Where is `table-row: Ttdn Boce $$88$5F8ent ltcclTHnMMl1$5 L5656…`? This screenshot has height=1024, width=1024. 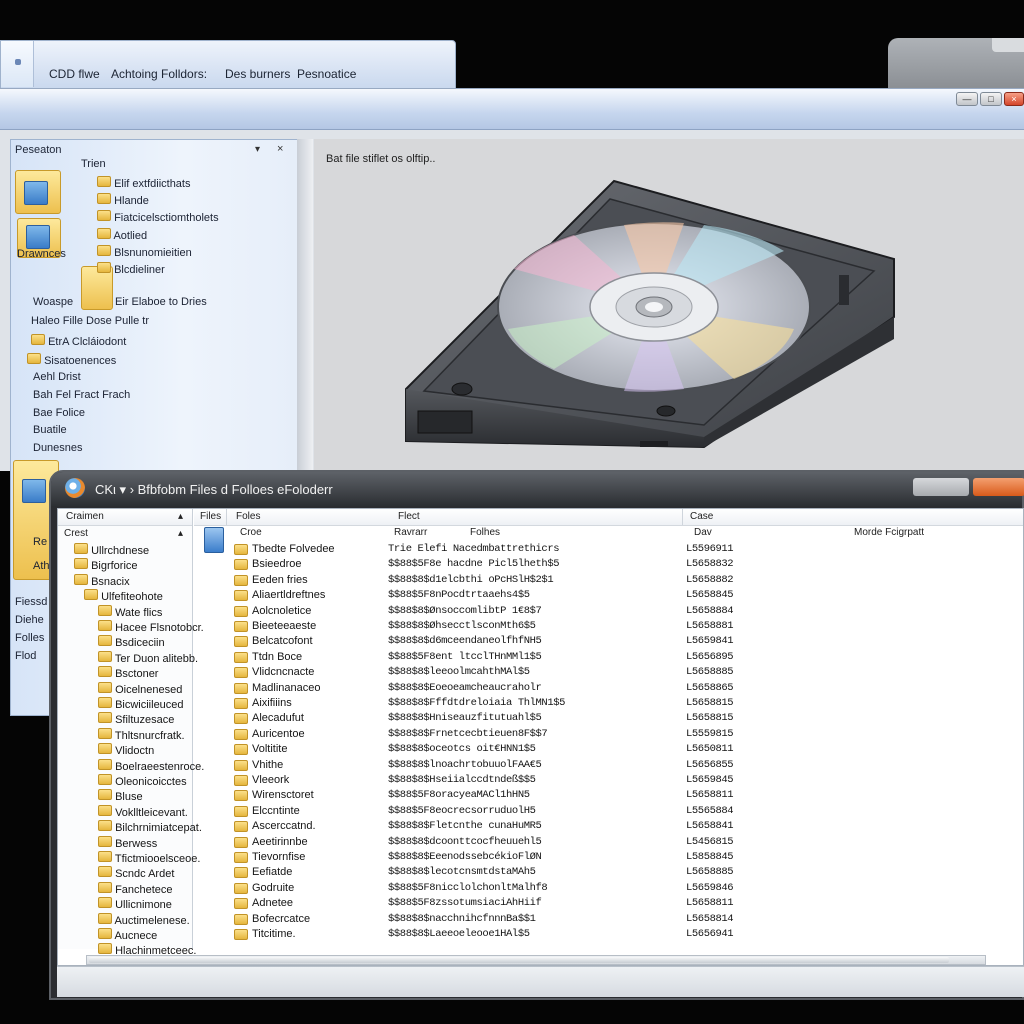
table-row: Ttdn Boce $$88$5F8ent ltcclTHnMMl1$5 L5656… is located at coordinates (608, 658).